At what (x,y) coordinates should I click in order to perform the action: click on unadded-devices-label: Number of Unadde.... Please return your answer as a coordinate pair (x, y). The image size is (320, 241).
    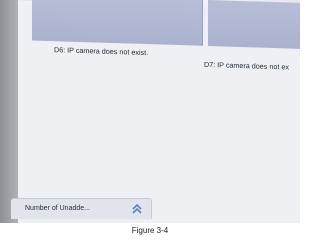
    Looking at the image, I should click on (57, 208).